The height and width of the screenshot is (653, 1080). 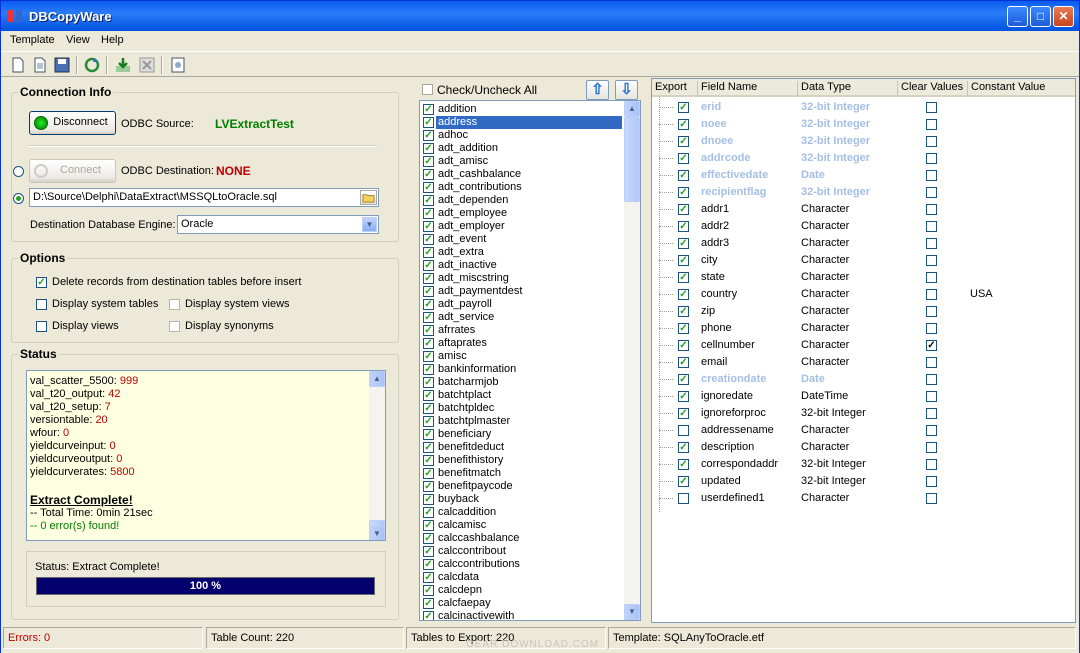 What do you see at coordinates (521, 486) in the screenshot?
I see `table-list-item: ✓ benefitpaycode` at bounding box center [521, 486].